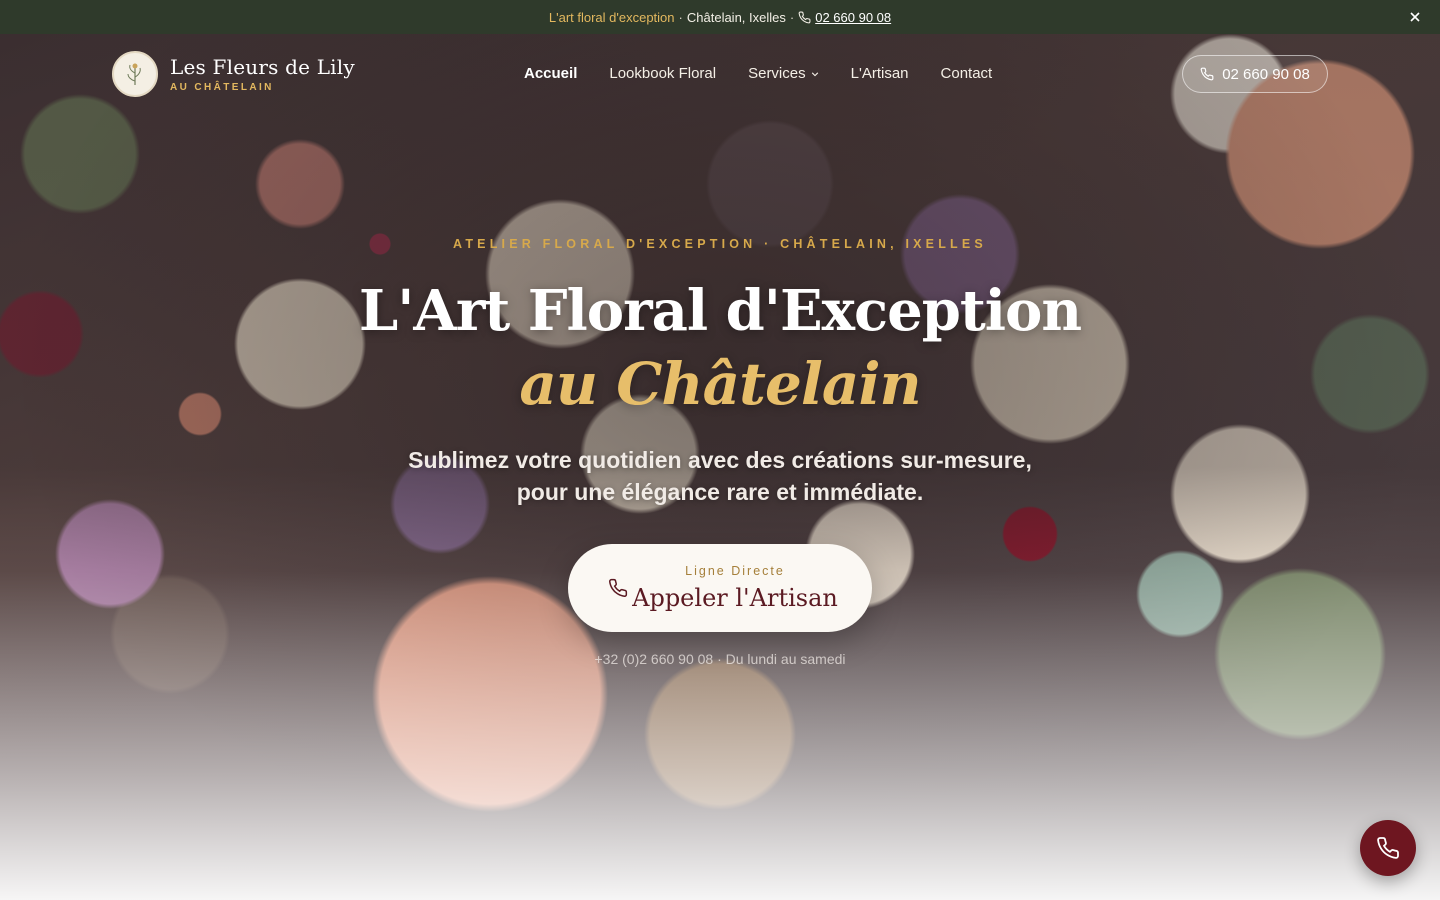 The image size is (1440, 900). I want to click on nav-item-lookbook: Lookbook Floral, so click(662, 73).